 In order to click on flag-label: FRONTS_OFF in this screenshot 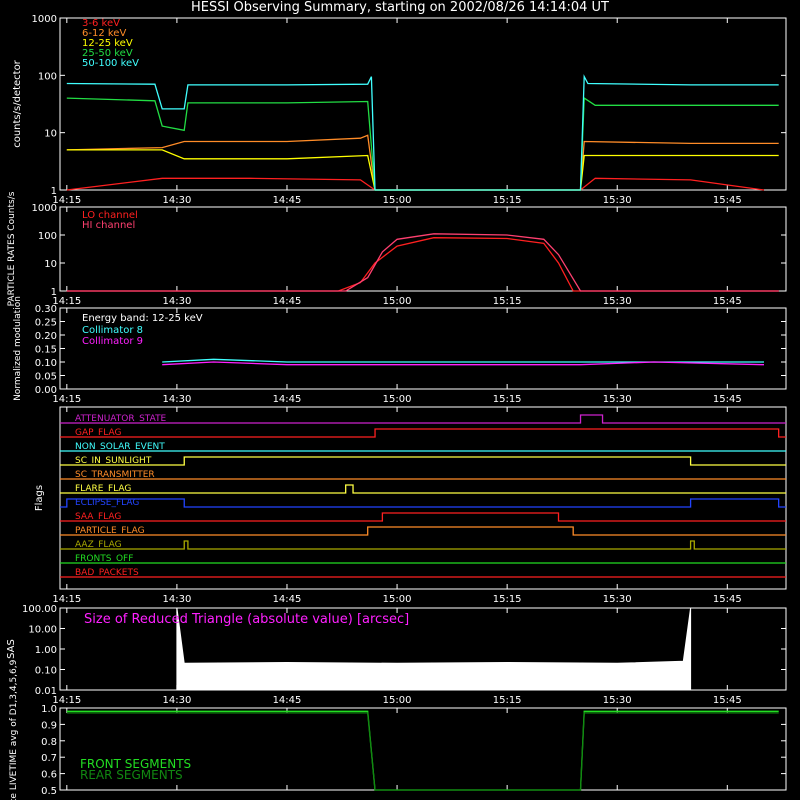, I will do `click(104, 559)`.